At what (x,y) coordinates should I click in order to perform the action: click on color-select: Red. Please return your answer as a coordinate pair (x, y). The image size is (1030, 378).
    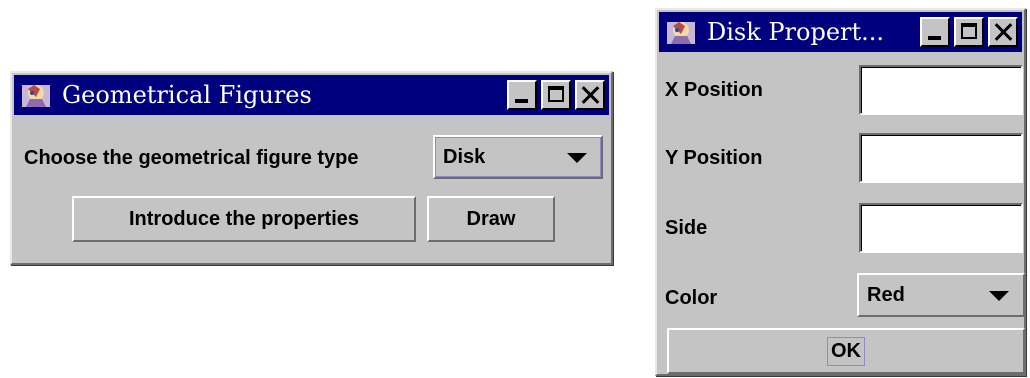
    Looking at the image, I should click on (941, 295).